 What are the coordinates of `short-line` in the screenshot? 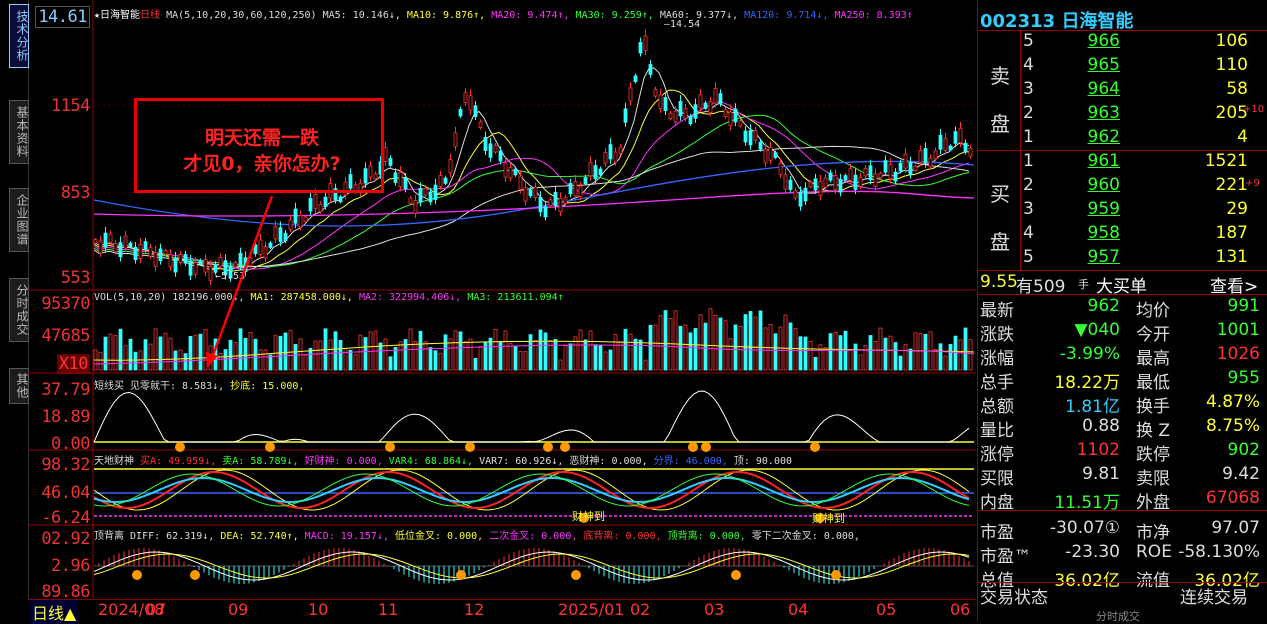 It's located at (531, 416).